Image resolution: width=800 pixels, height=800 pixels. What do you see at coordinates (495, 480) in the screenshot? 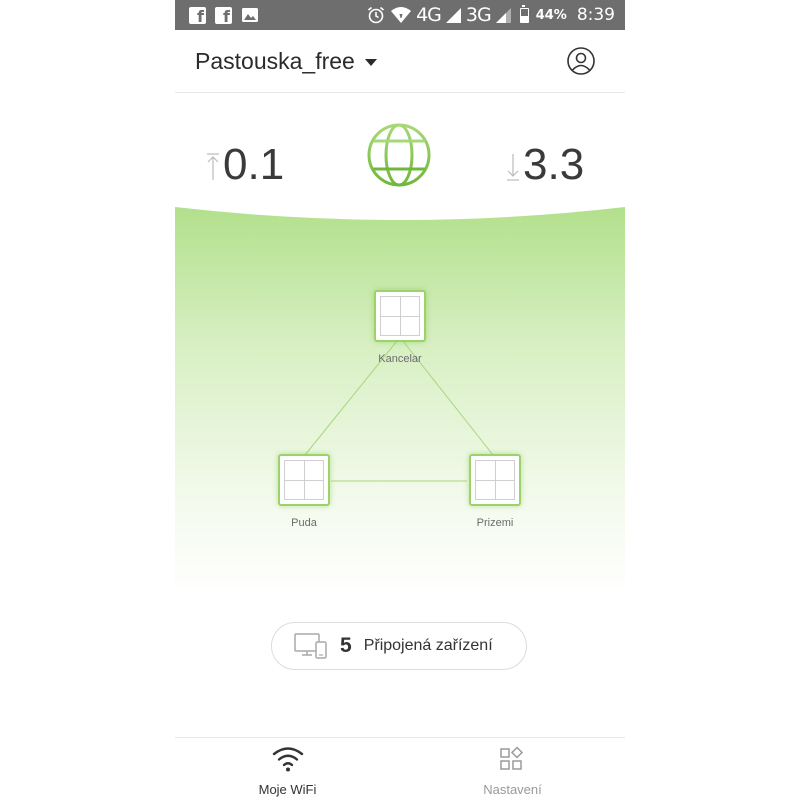
I see `mesh-node-prizemi` at bounding box center [495, 480].